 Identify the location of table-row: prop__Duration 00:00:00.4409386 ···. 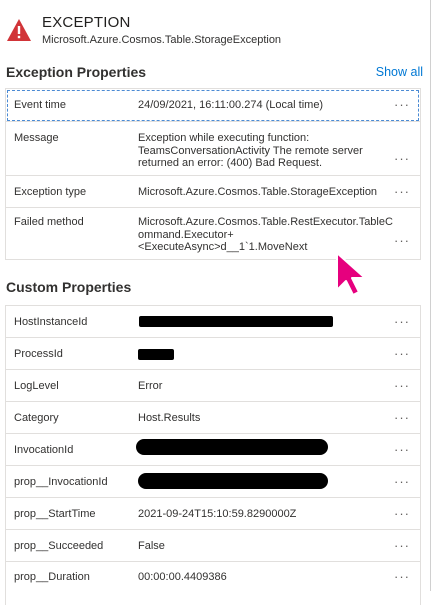
(213, 578).